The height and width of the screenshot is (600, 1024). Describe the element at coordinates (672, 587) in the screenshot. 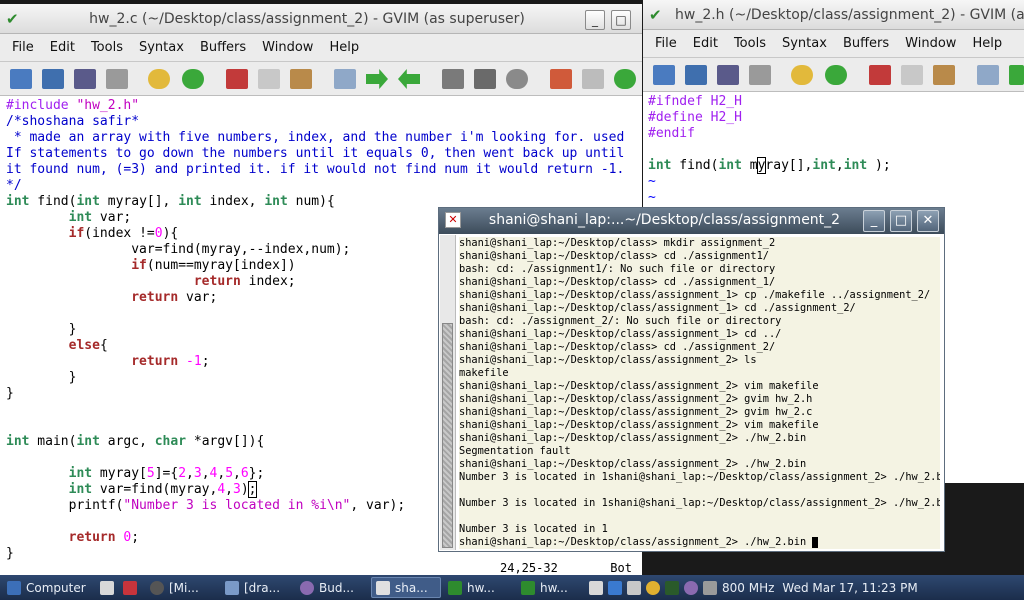

I see `monitor-icon` at that location.